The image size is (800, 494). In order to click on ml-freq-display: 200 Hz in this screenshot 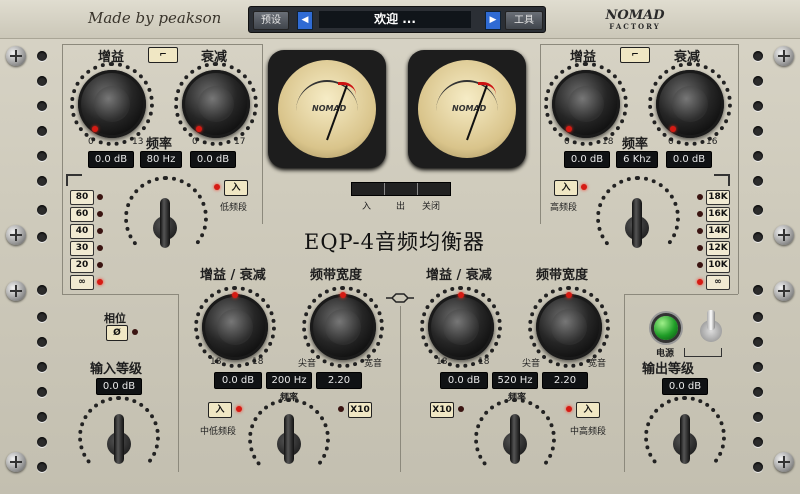, I will do `click(289, 380)`.